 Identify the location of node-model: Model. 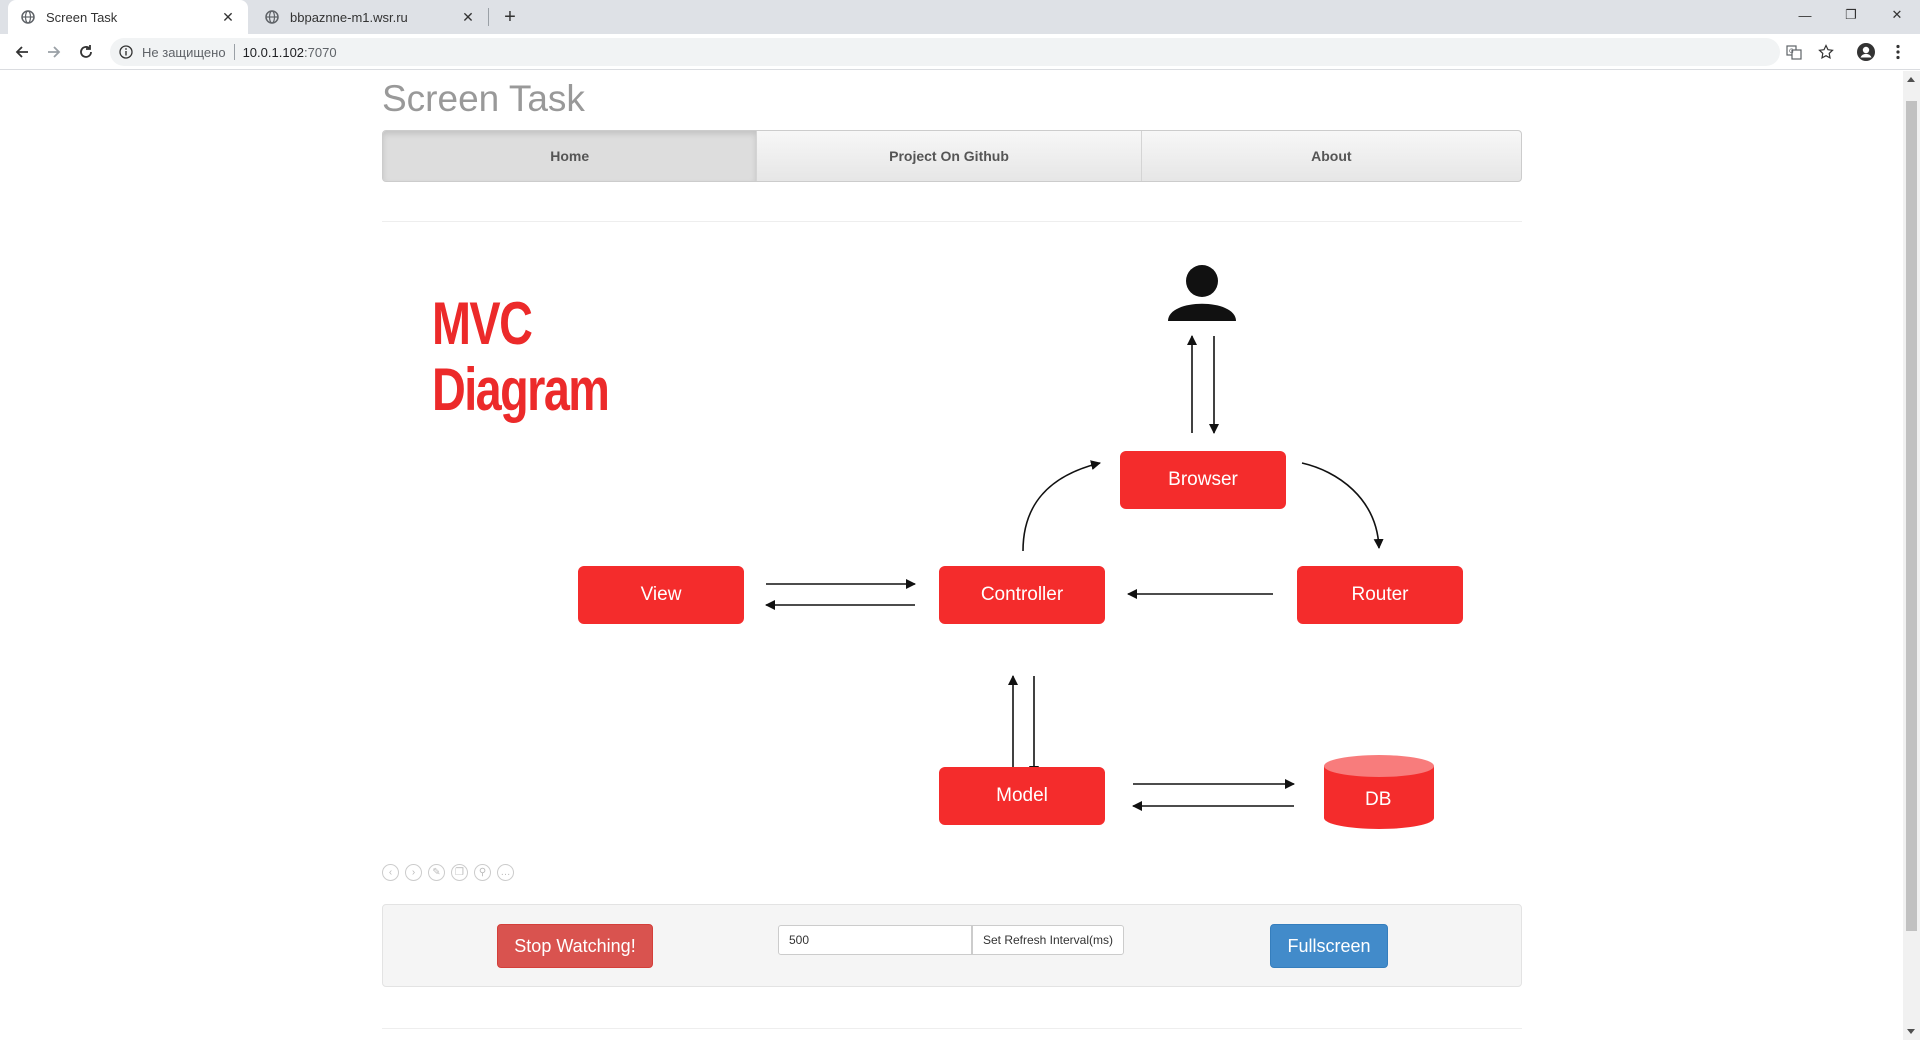
(1022, 796).